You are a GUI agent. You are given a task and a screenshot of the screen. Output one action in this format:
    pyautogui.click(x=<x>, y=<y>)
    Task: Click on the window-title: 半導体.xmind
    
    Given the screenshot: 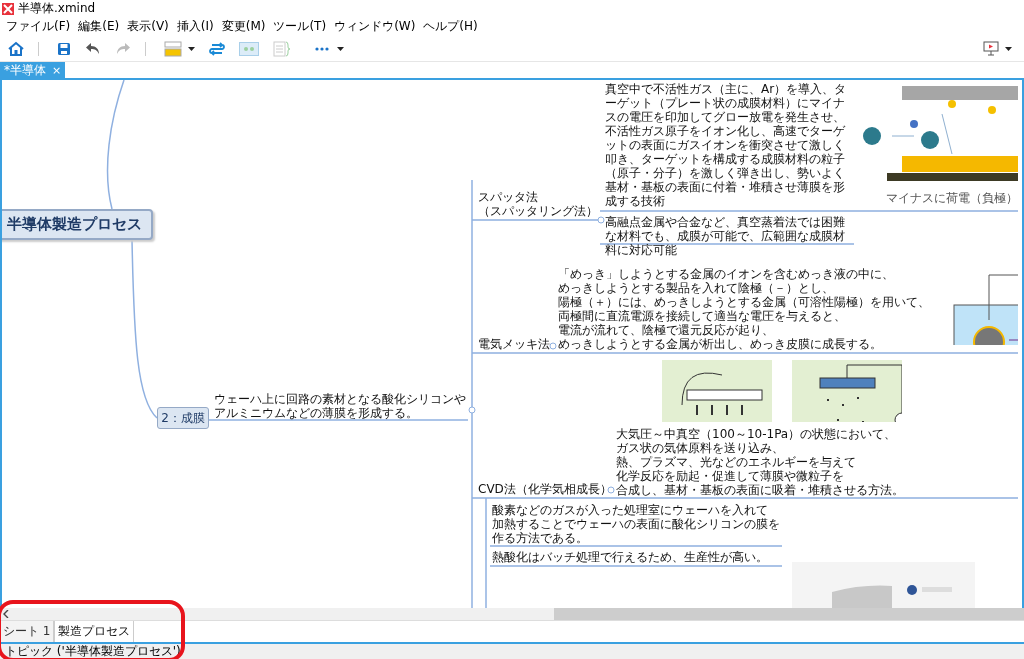 What is the action you would take?
    pyautogui.click(x=57, y=8)
    